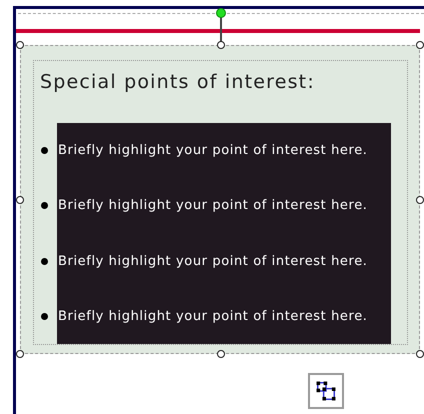 This screenshot has height=414, width=424. Describe the element at coordinates (326, 391) in the screenshot. I see `group-objects-button` at that location.